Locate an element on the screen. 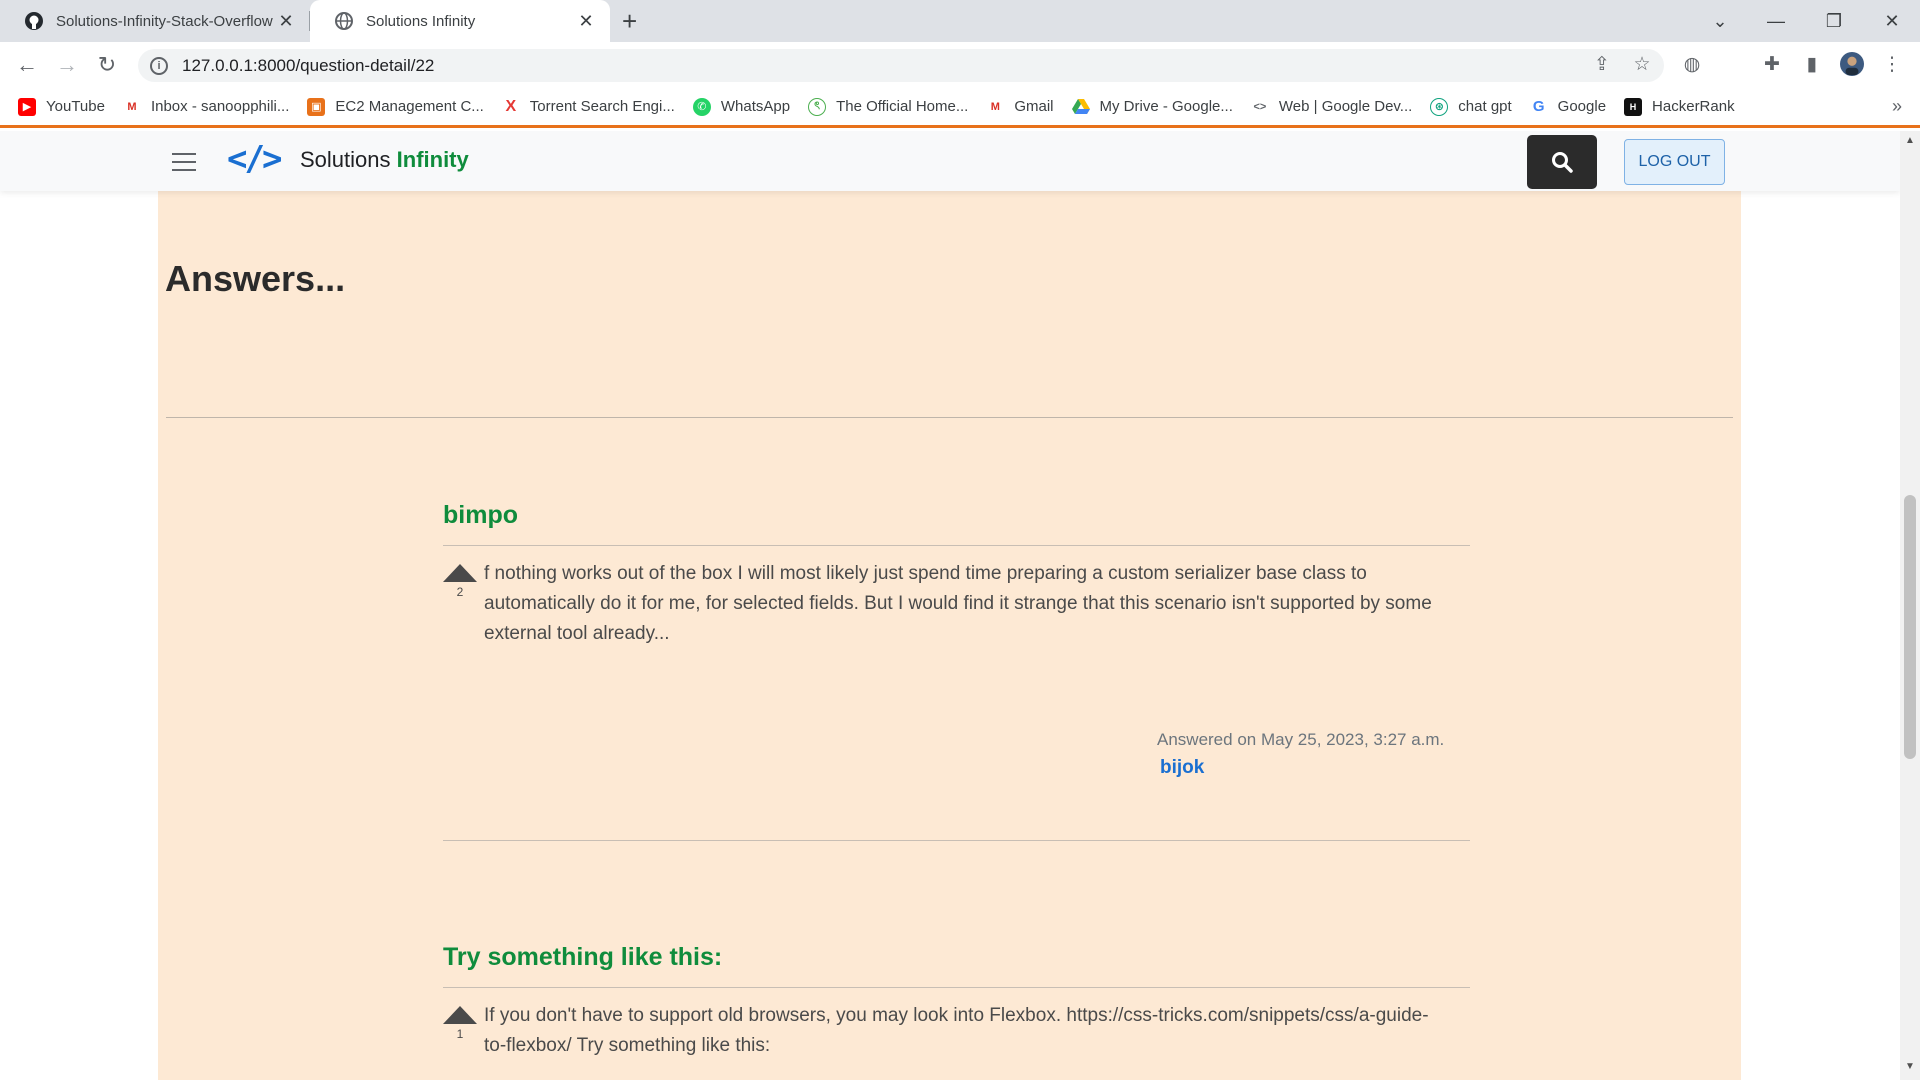 Image resolution: width=1920 pixels, height=1080 pixels. bookmark-gmail: M Gmail is located at coordinates (1020, 107).